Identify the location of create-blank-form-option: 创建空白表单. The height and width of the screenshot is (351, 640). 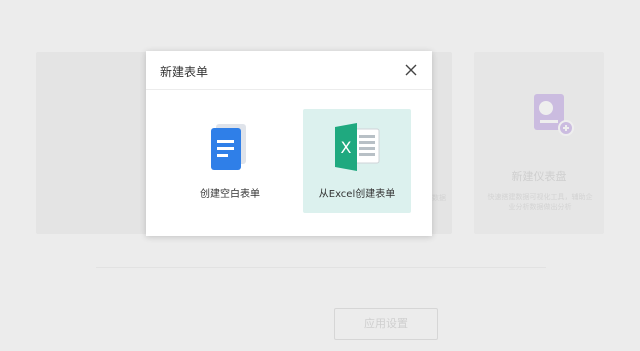
(230, 161).